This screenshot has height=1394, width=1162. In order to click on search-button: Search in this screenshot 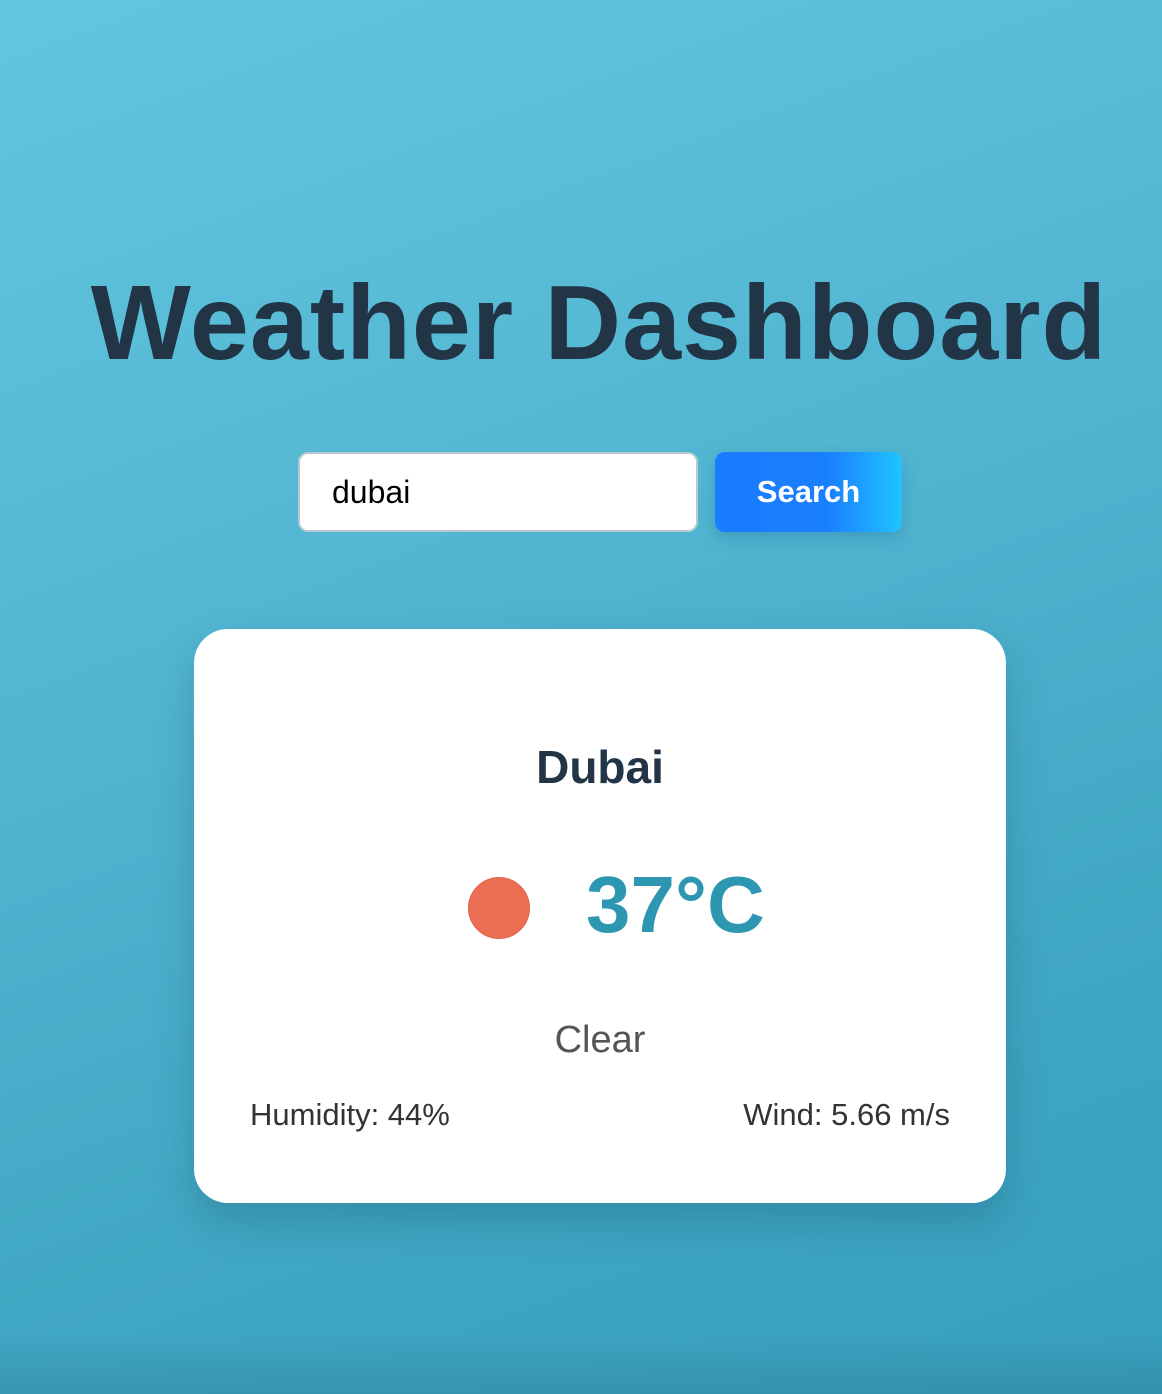, I will do `click(808, 492)`.